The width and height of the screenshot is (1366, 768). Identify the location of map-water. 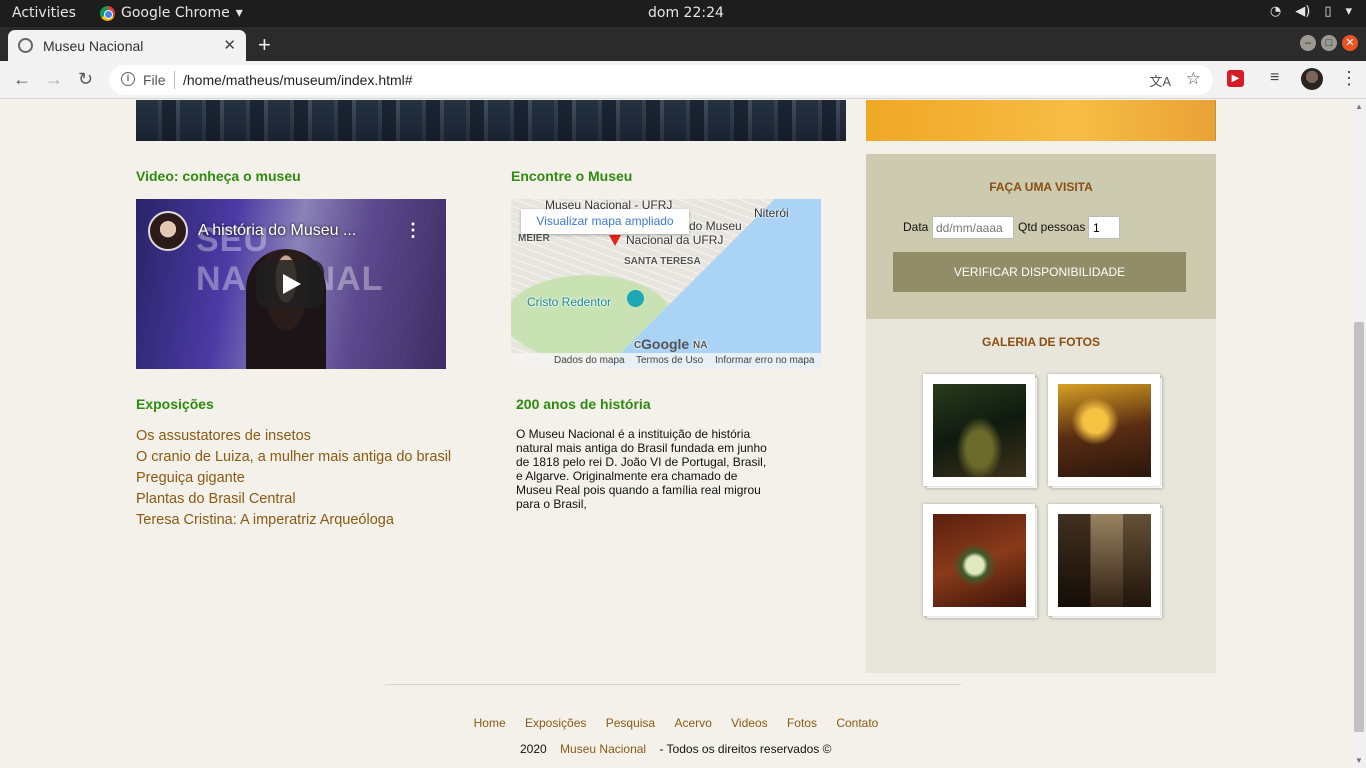
(781, 294).